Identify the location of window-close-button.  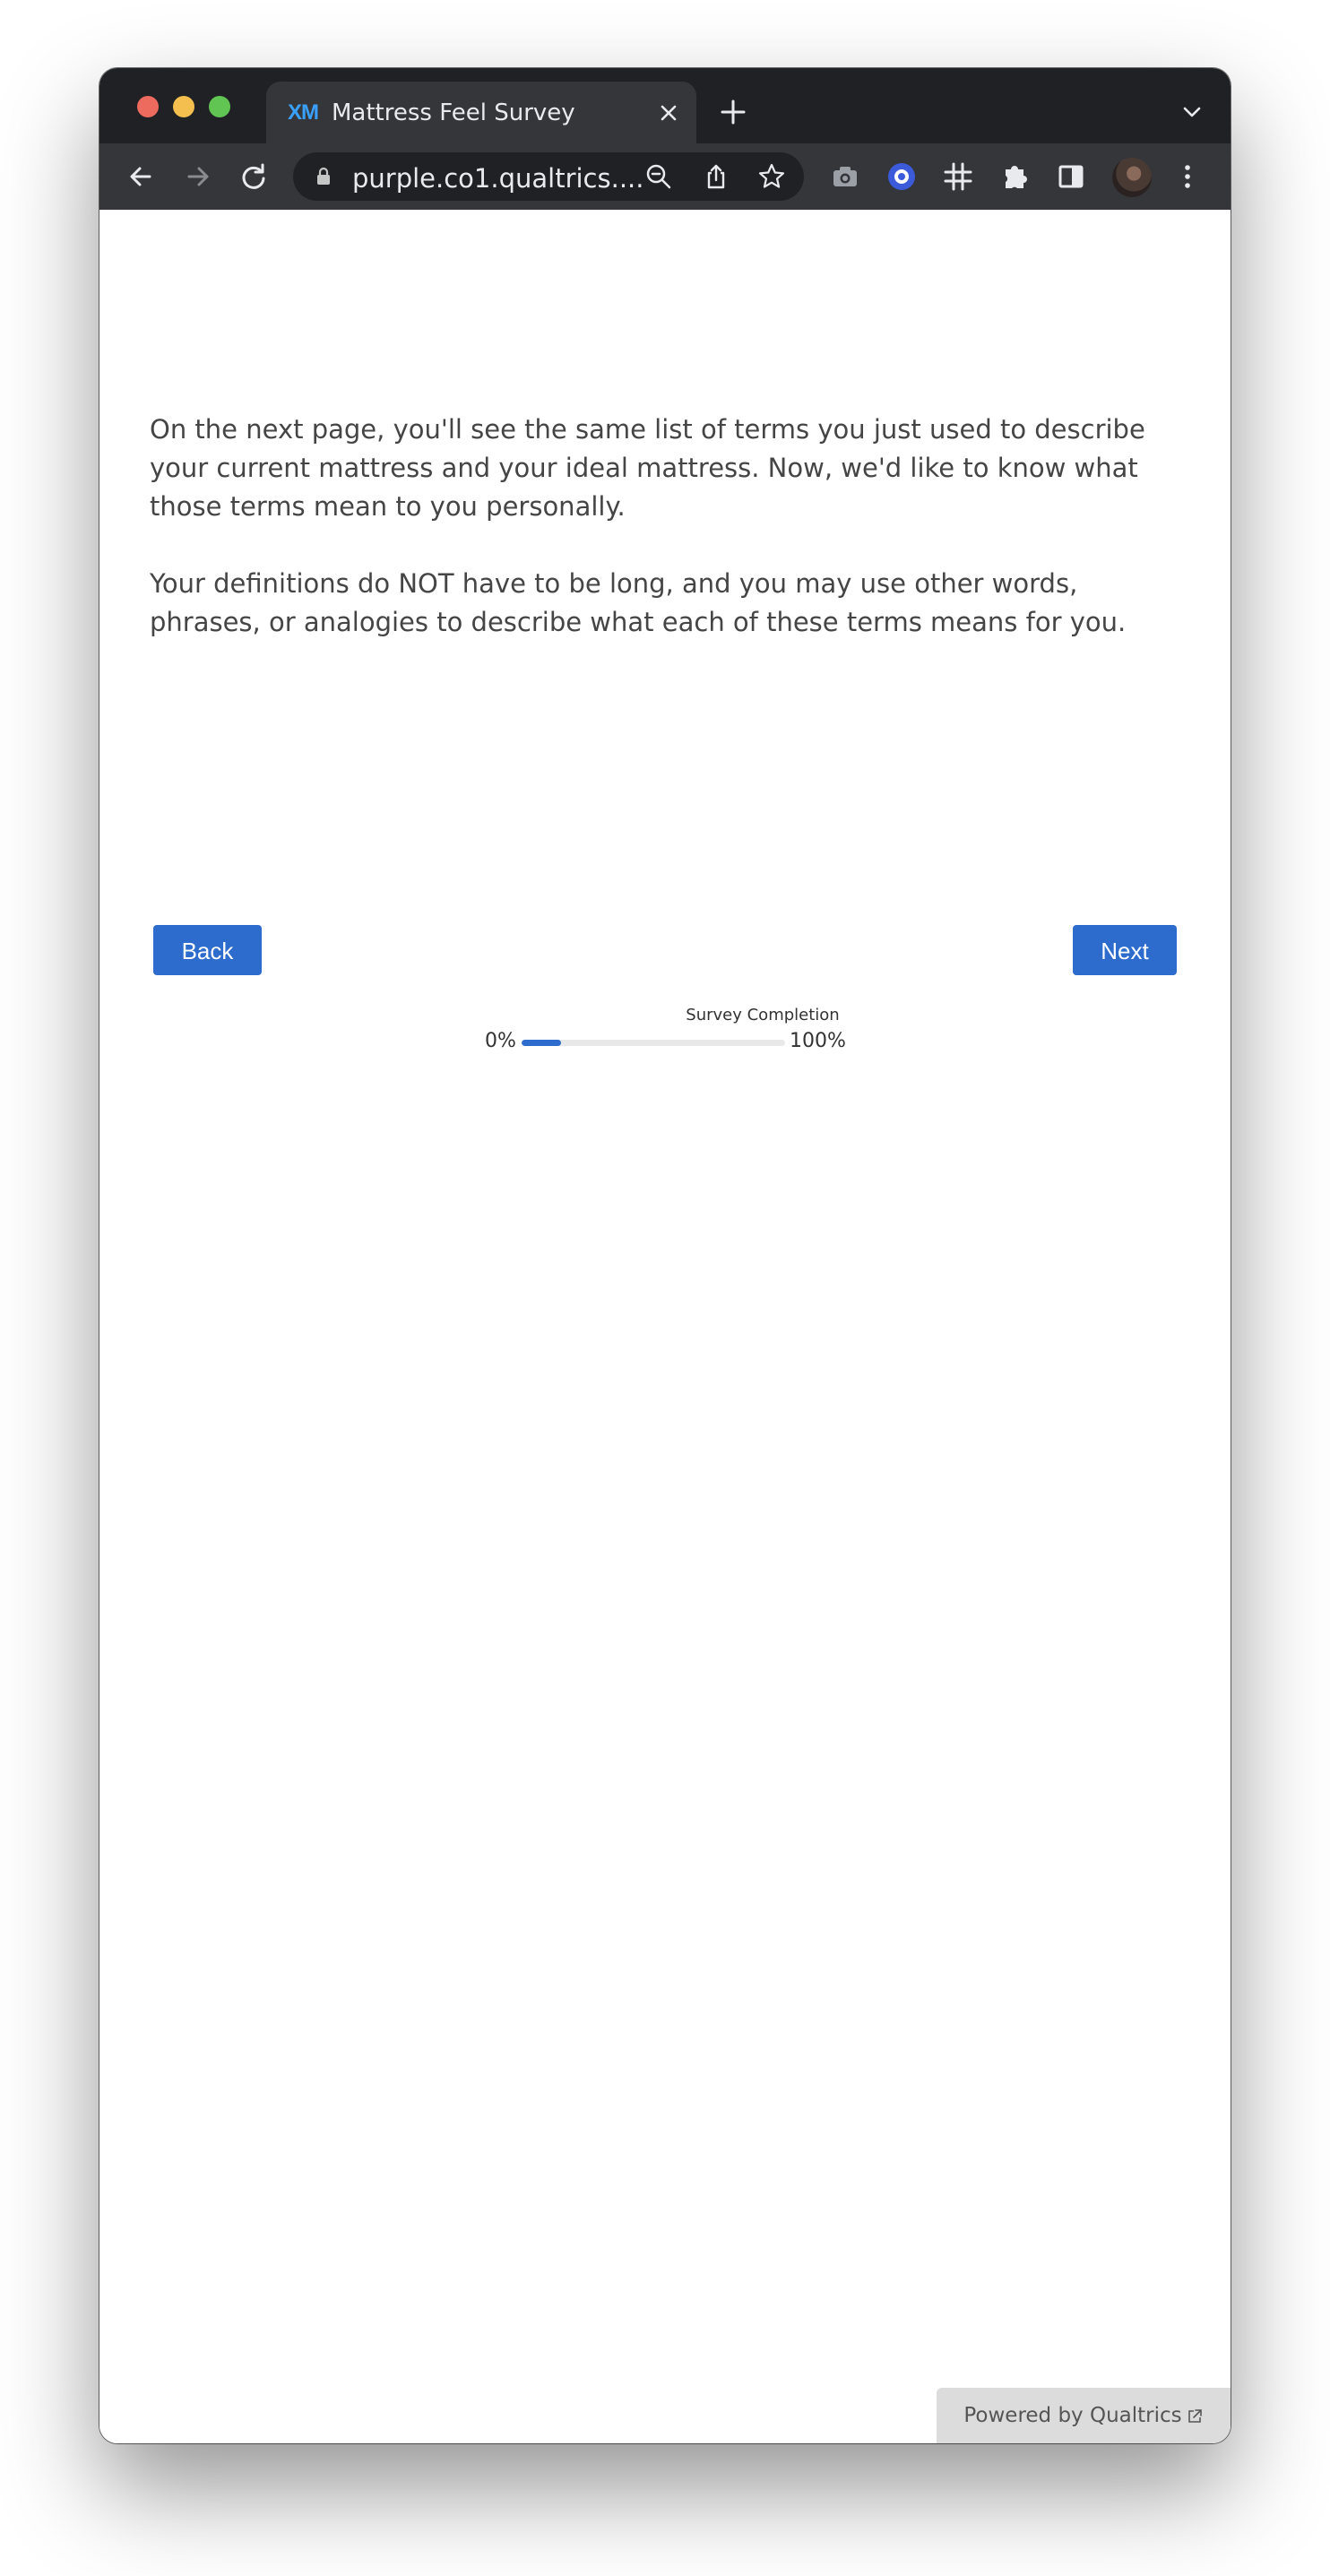
(148, 106).